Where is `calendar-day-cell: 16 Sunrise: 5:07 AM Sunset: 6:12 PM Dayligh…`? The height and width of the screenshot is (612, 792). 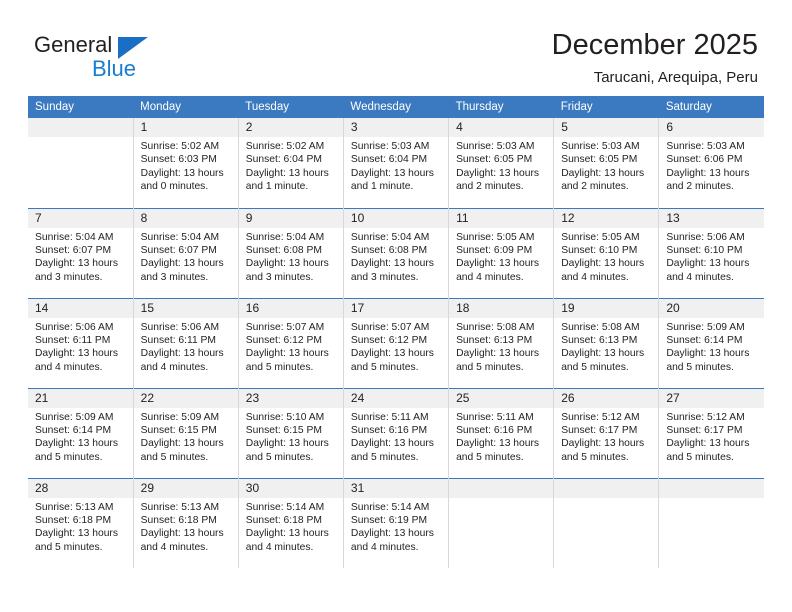 calendar-day-cell: 16 Sunrise: 5:07 AM Sunset: 6:12 PM Dayligh… is located at coordinates (291, 342).